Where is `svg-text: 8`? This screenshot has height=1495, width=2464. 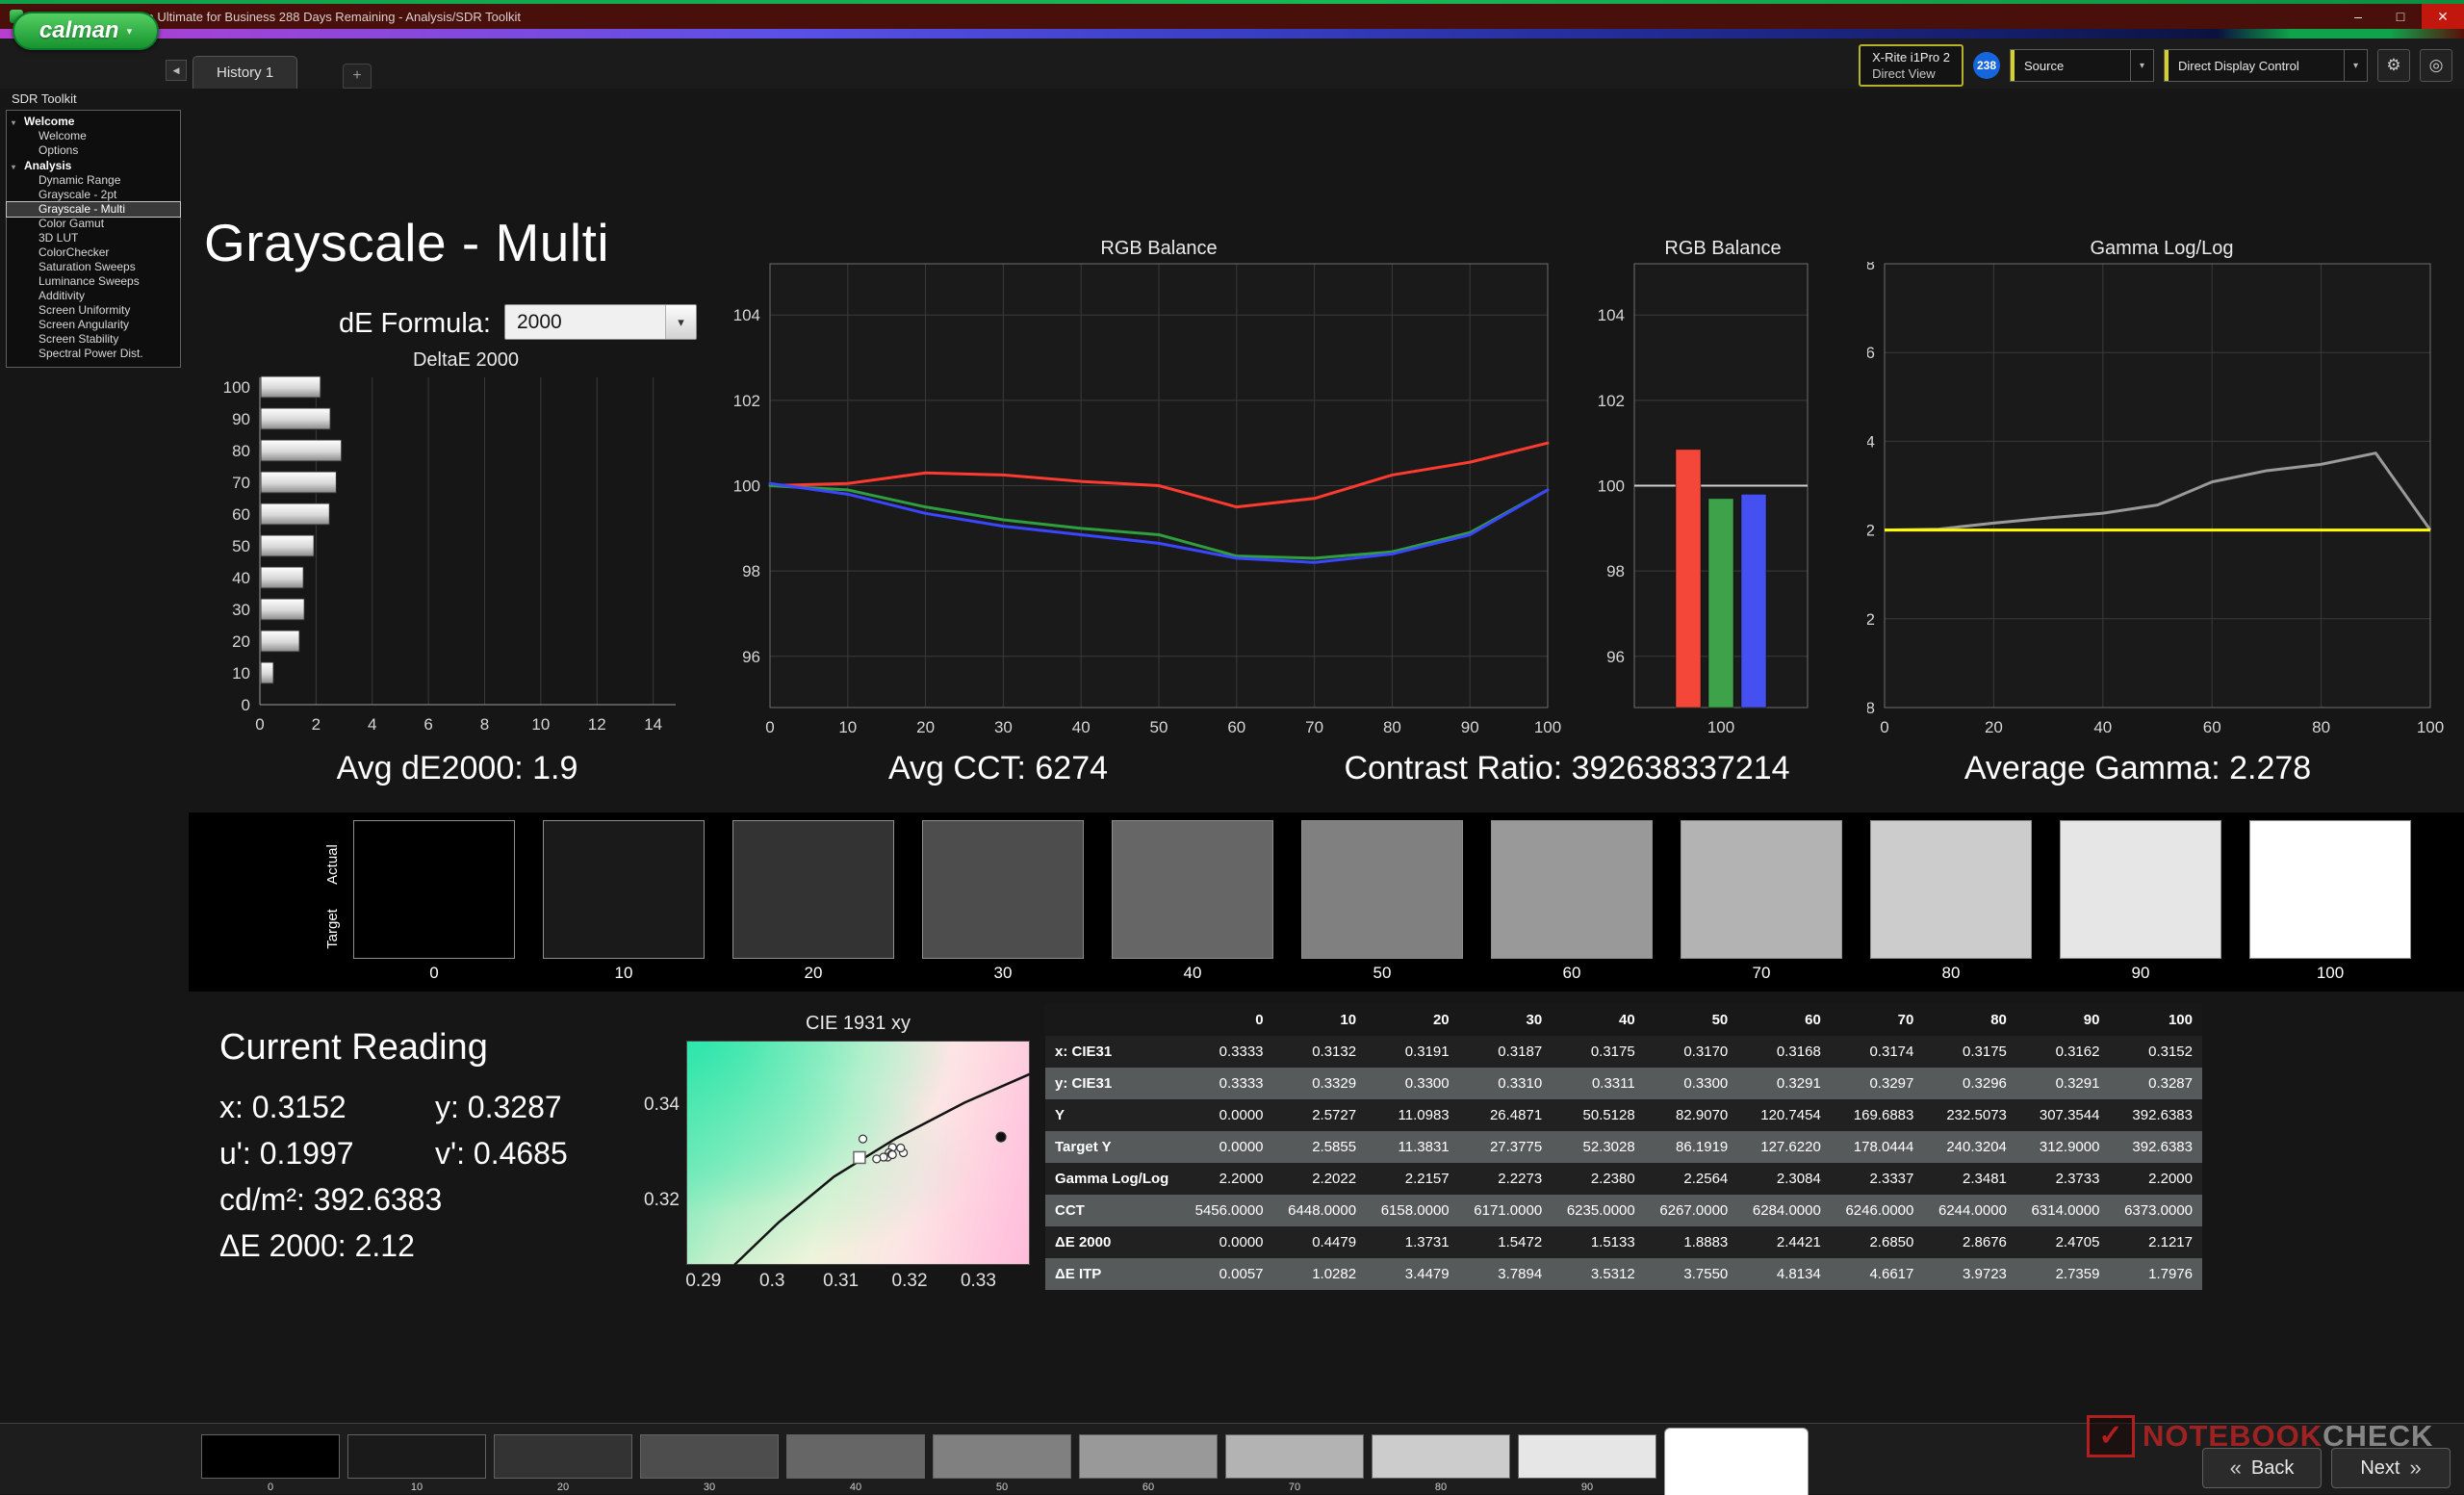 svg-text: 8 is located at coordinates (484, 724).